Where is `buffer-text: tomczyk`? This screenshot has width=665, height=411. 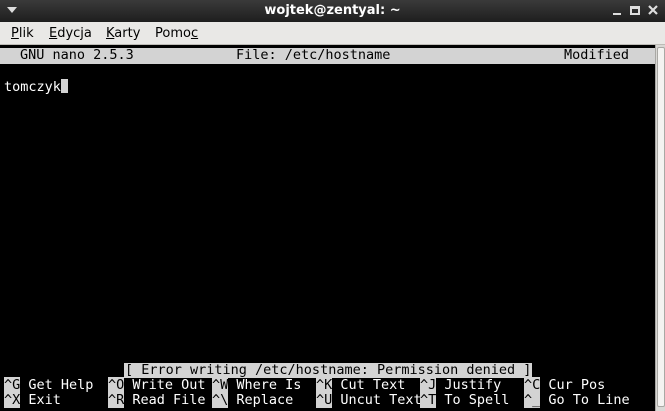 buffer-text: tomczyk is located at coordinates (32, 87).